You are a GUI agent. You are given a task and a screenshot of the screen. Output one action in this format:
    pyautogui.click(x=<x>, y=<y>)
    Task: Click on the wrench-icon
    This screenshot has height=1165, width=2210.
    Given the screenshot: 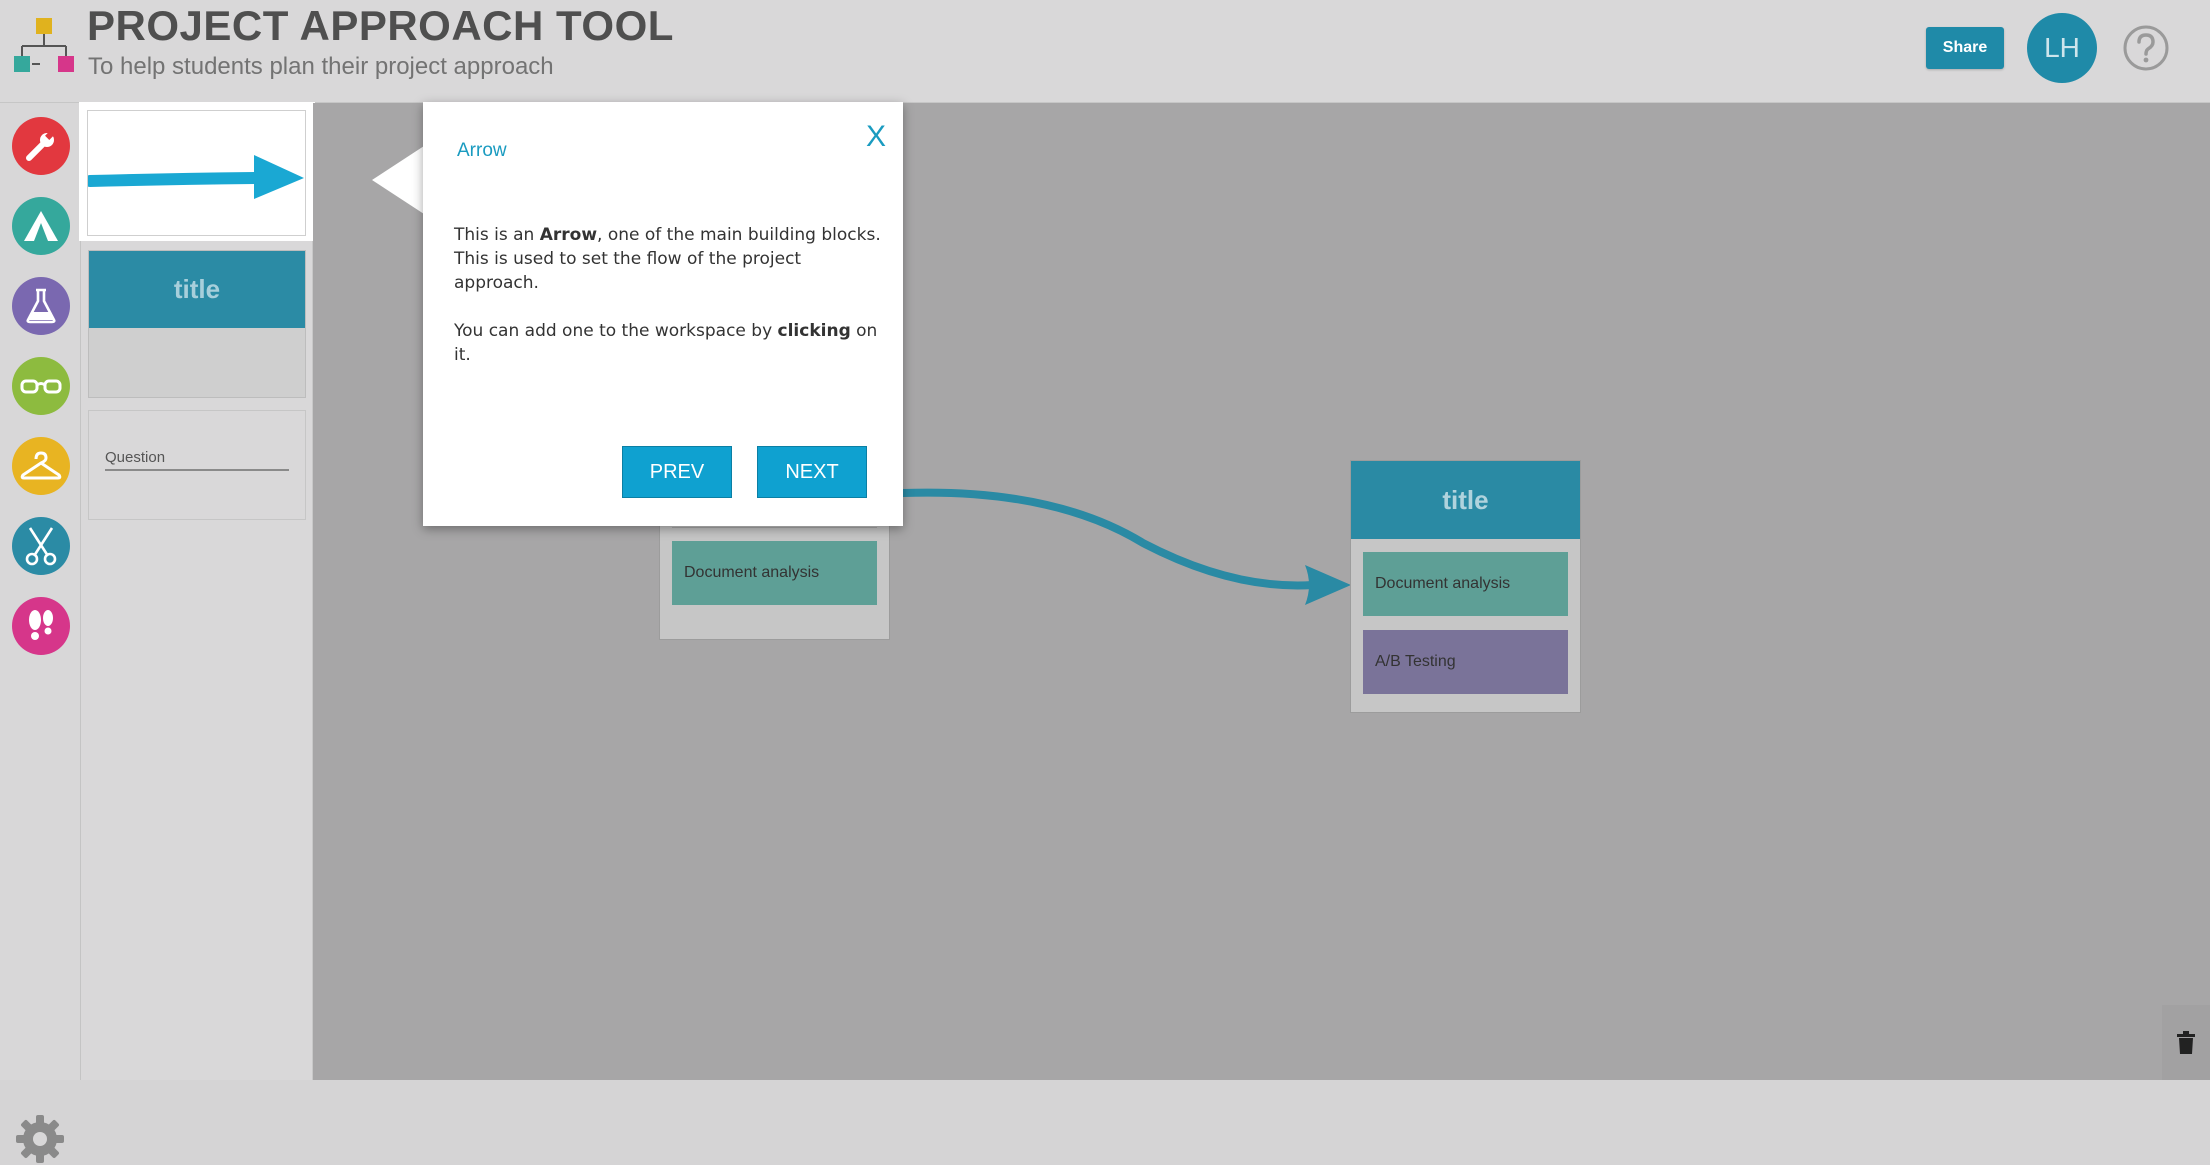 What is the action you would take?
    pyautogui.click(x=40, y=145)
    